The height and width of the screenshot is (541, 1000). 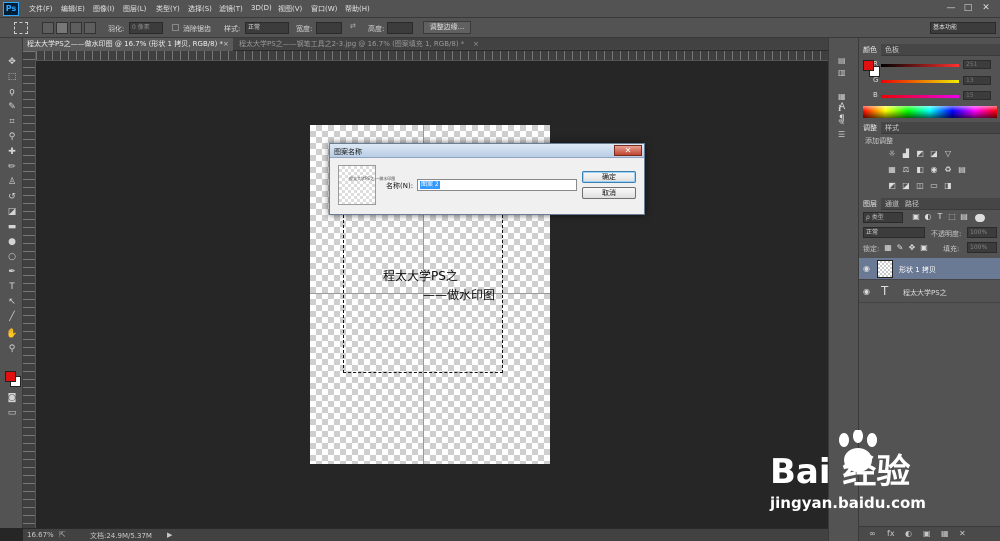 What do you see at coordinates (900, 248) in the screenshot?
I see `lock-pixels-icon: ✎` at bounding box center [900, 248].